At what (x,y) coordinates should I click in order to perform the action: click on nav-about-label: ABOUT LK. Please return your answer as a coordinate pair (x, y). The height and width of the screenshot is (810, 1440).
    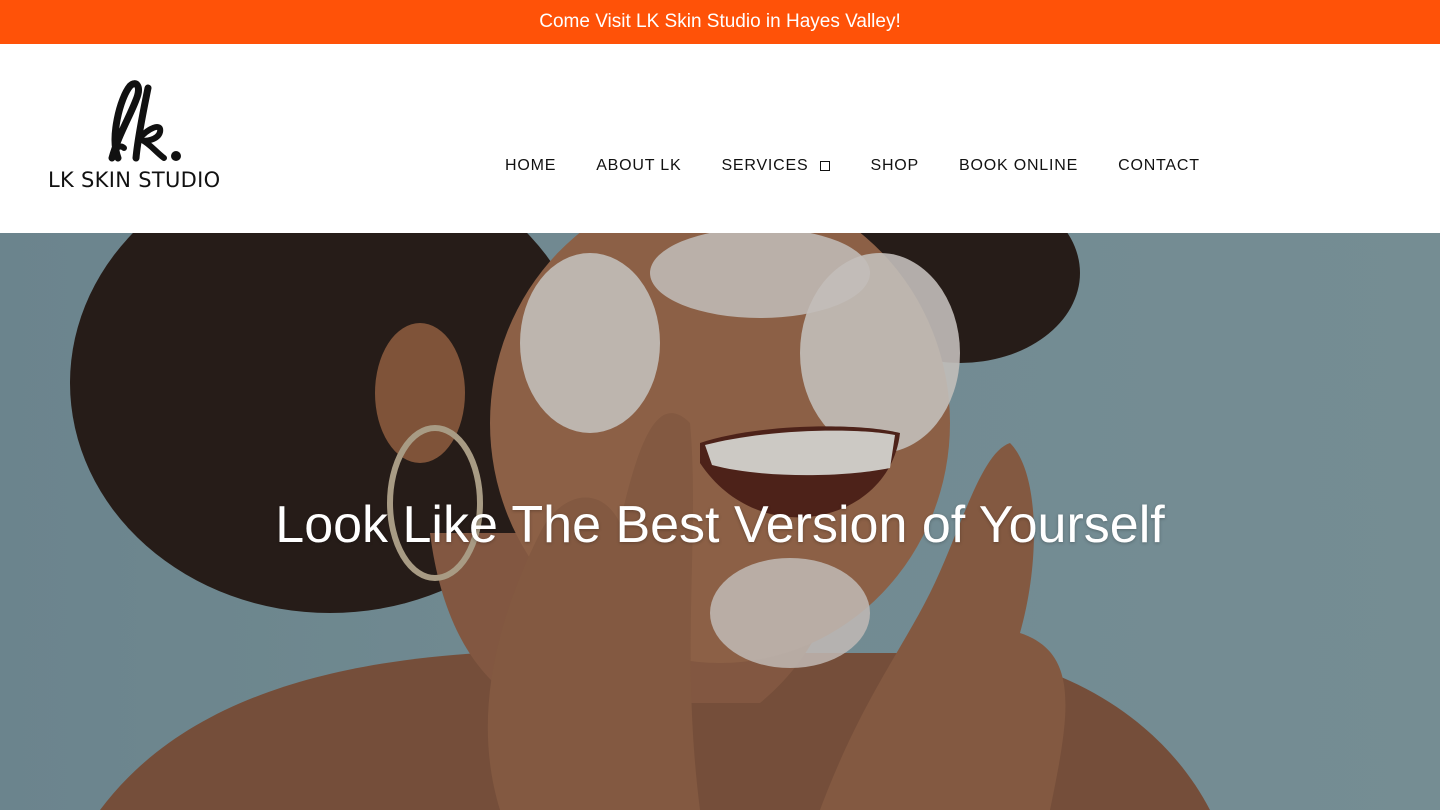
    Looking at the image, I should click on (639, 165).